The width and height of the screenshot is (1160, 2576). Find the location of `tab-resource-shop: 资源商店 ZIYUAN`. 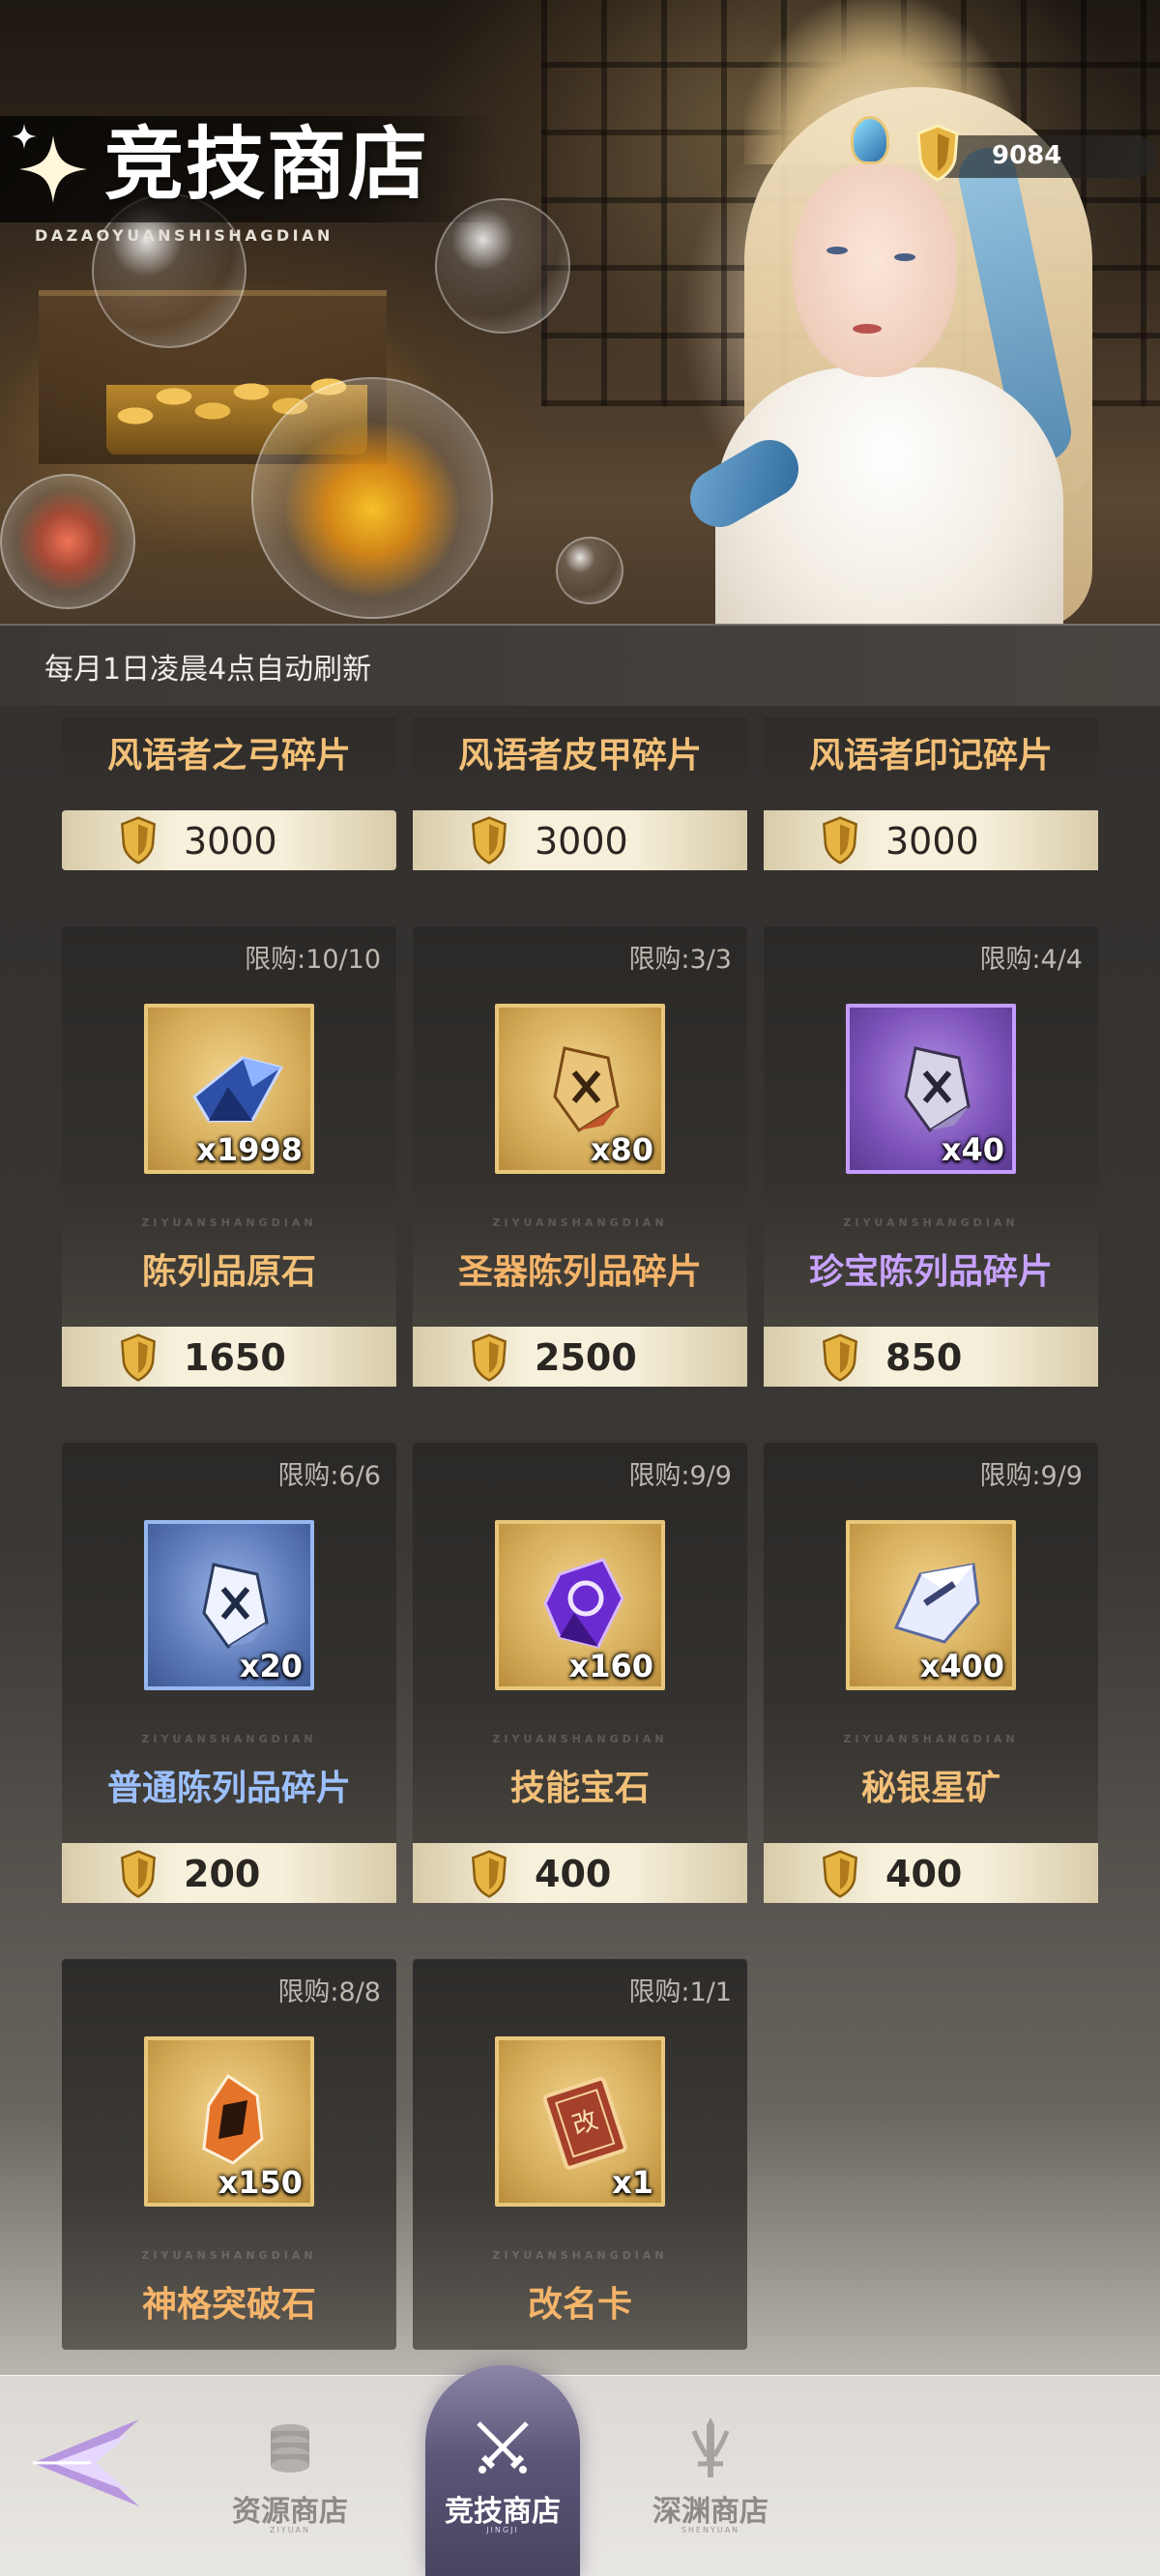

tab-resource-shop: 资源商店 ZIYUAN is located at coordinates (290, 2475).